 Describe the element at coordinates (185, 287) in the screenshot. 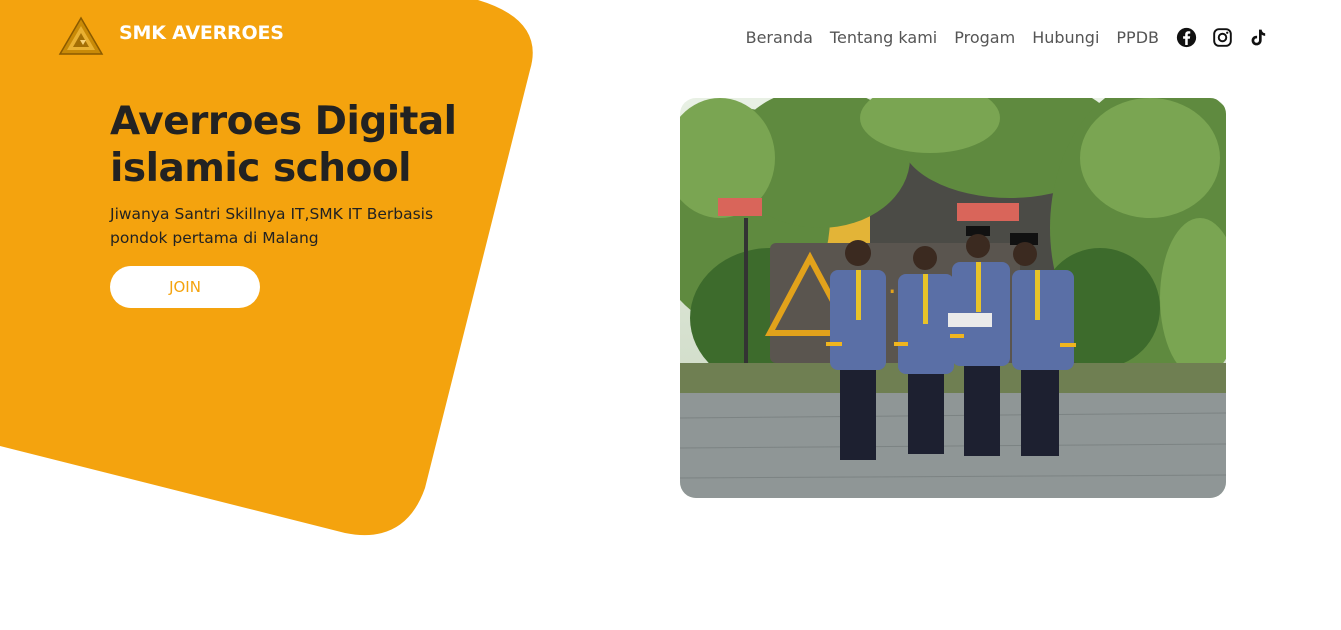

I see `join-button: JOIN` at that location.